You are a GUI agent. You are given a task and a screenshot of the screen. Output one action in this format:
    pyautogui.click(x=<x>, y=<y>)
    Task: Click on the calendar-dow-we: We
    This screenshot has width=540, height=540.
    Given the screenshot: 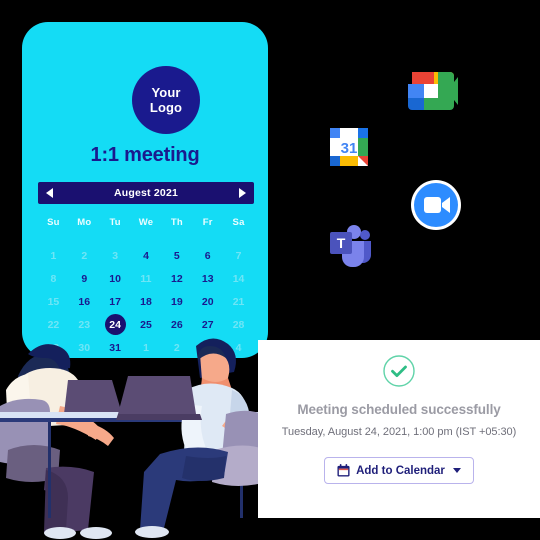 What is the action you would take?
    pyautogui.click(x=146, y=222)
    